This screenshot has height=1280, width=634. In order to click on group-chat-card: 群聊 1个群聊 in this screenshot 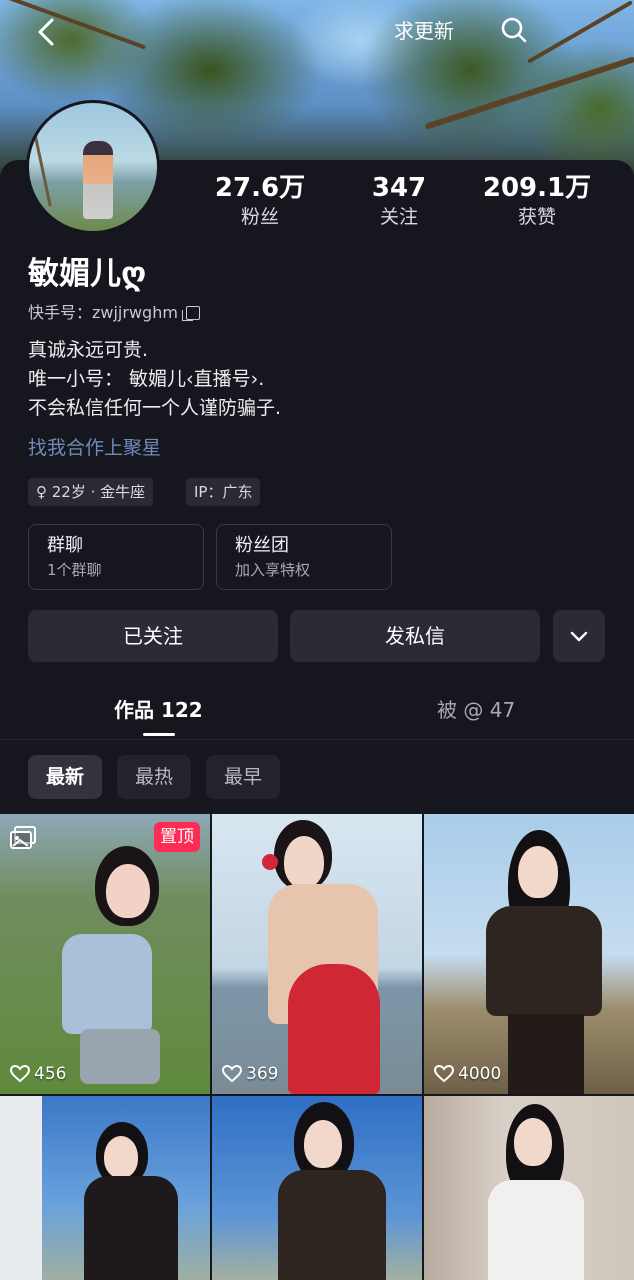, I will do `click(116, 557)`.